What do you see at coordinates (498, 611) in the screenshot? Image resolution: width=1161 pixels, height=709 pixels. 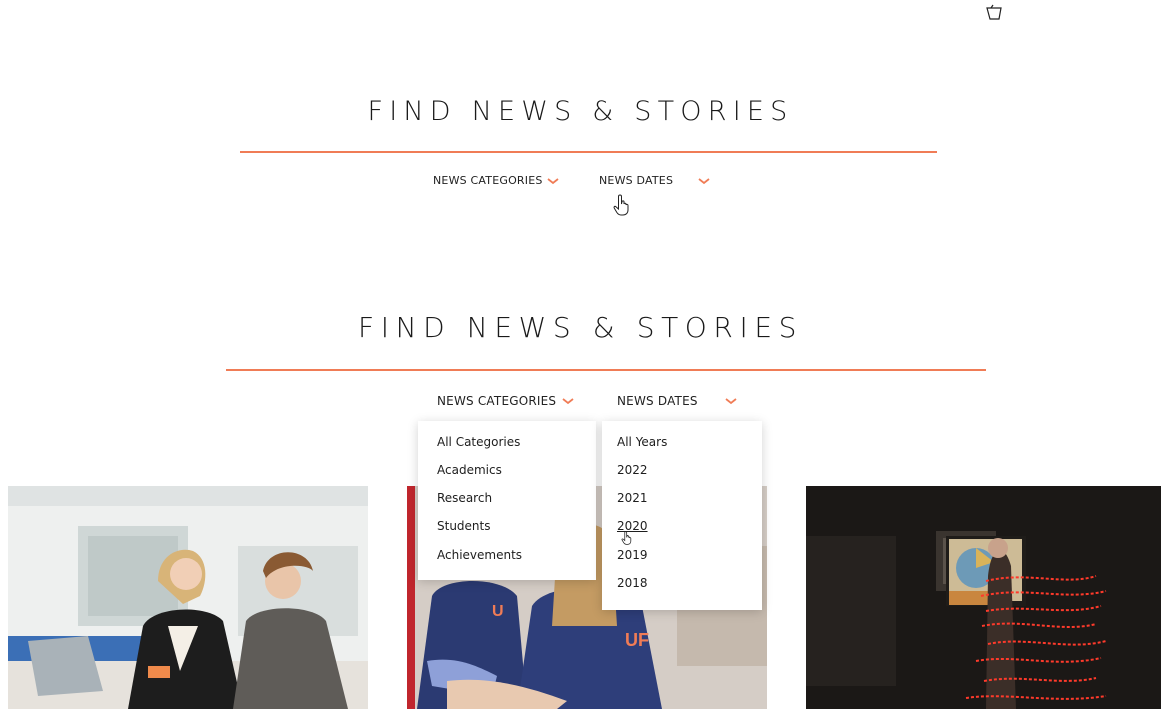 I see `svg-text: U` at bounding box center [498, 611].